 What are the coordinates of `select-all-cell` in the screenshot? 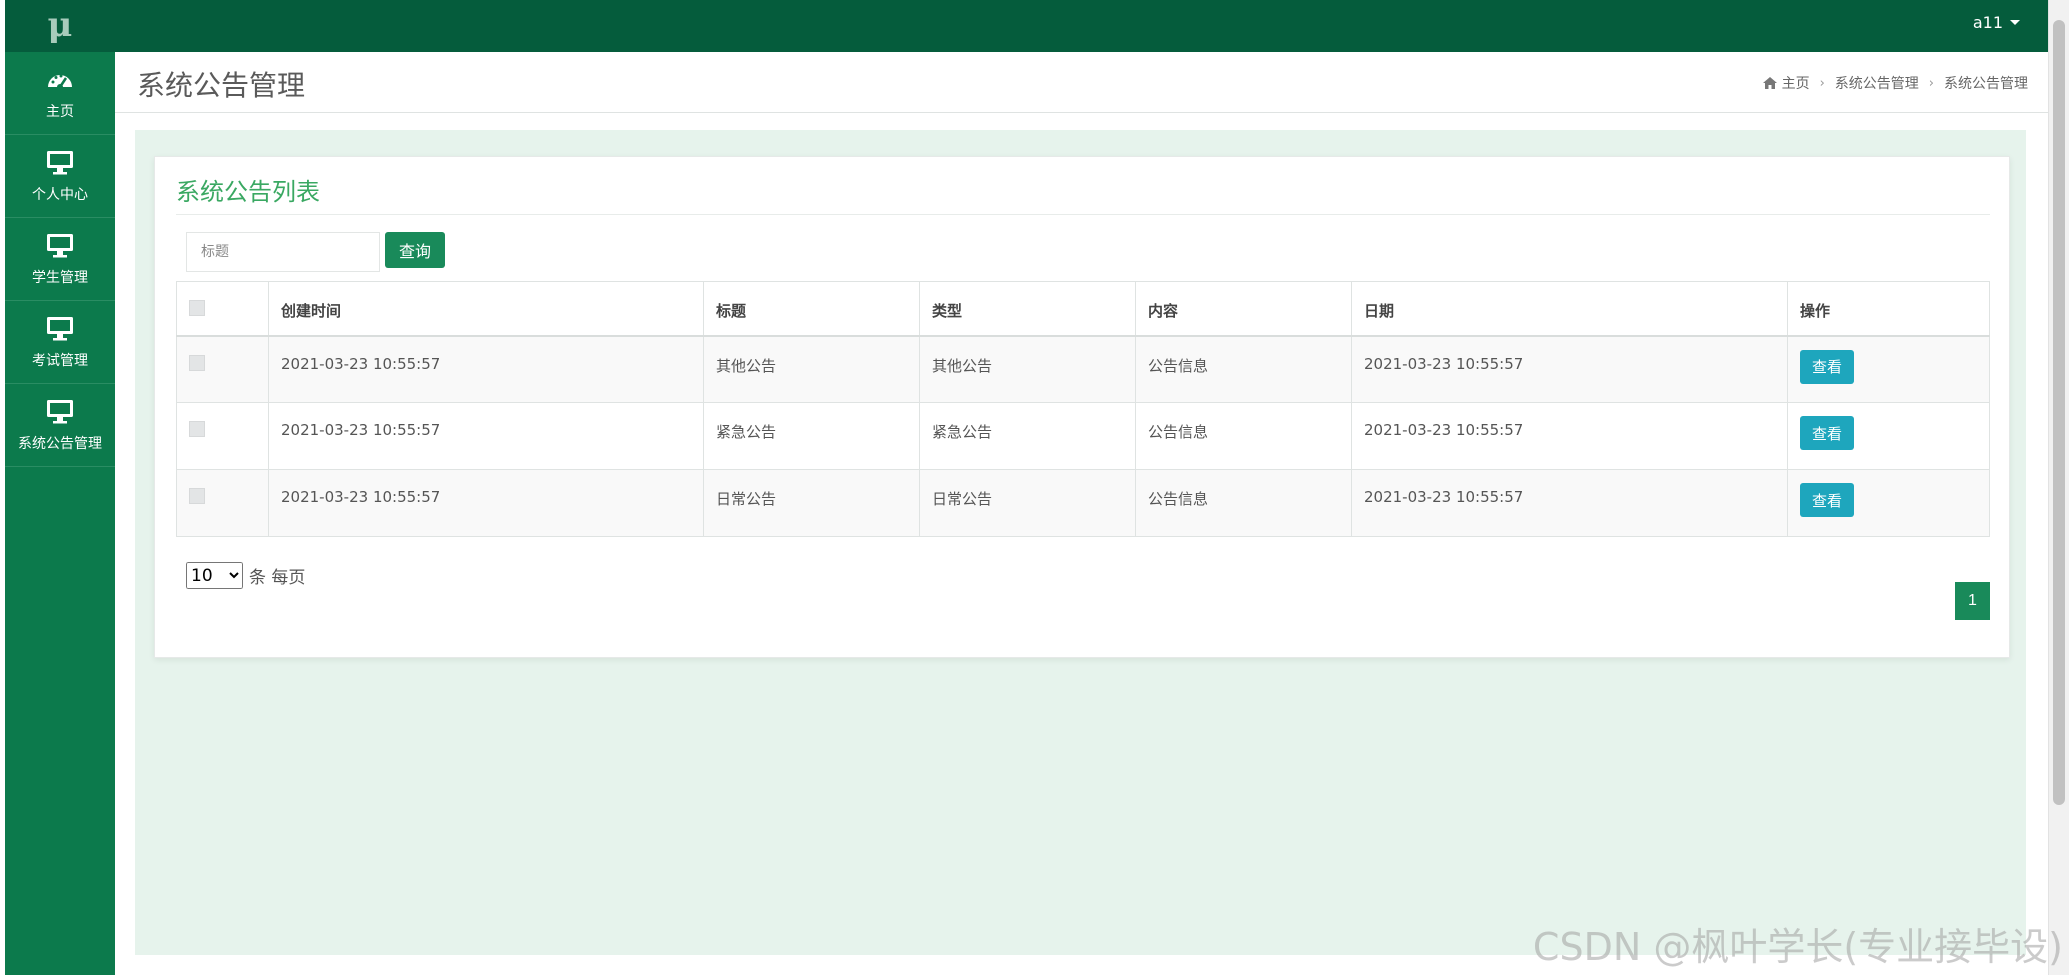 It's located at (222, 309).